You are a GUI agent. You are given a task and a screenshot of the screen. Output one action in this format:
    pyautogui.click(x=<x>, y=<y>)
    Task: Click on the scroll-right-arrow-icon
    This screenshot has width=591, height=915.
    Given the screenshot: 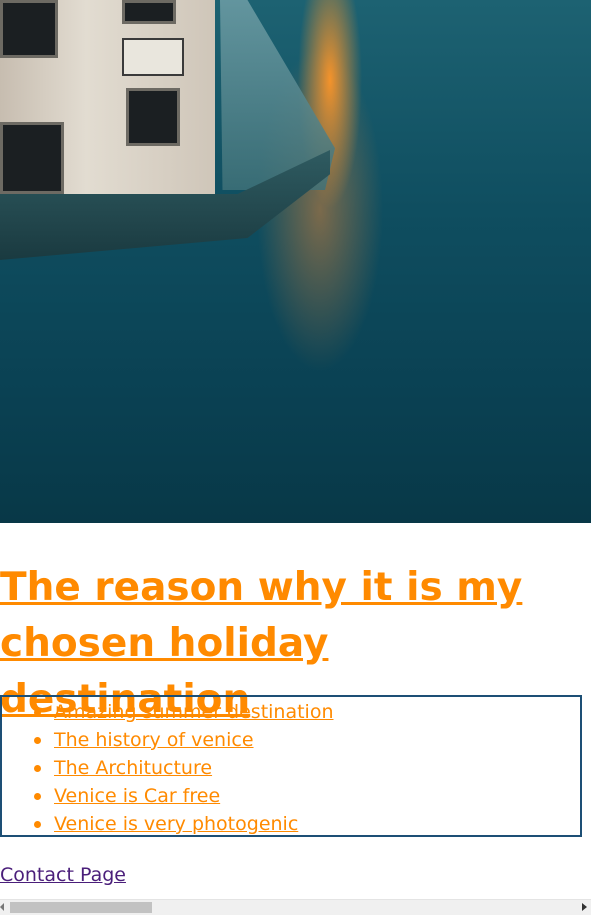 What is the action you would take?
    pyautogui.click(x=584, y=907)
    